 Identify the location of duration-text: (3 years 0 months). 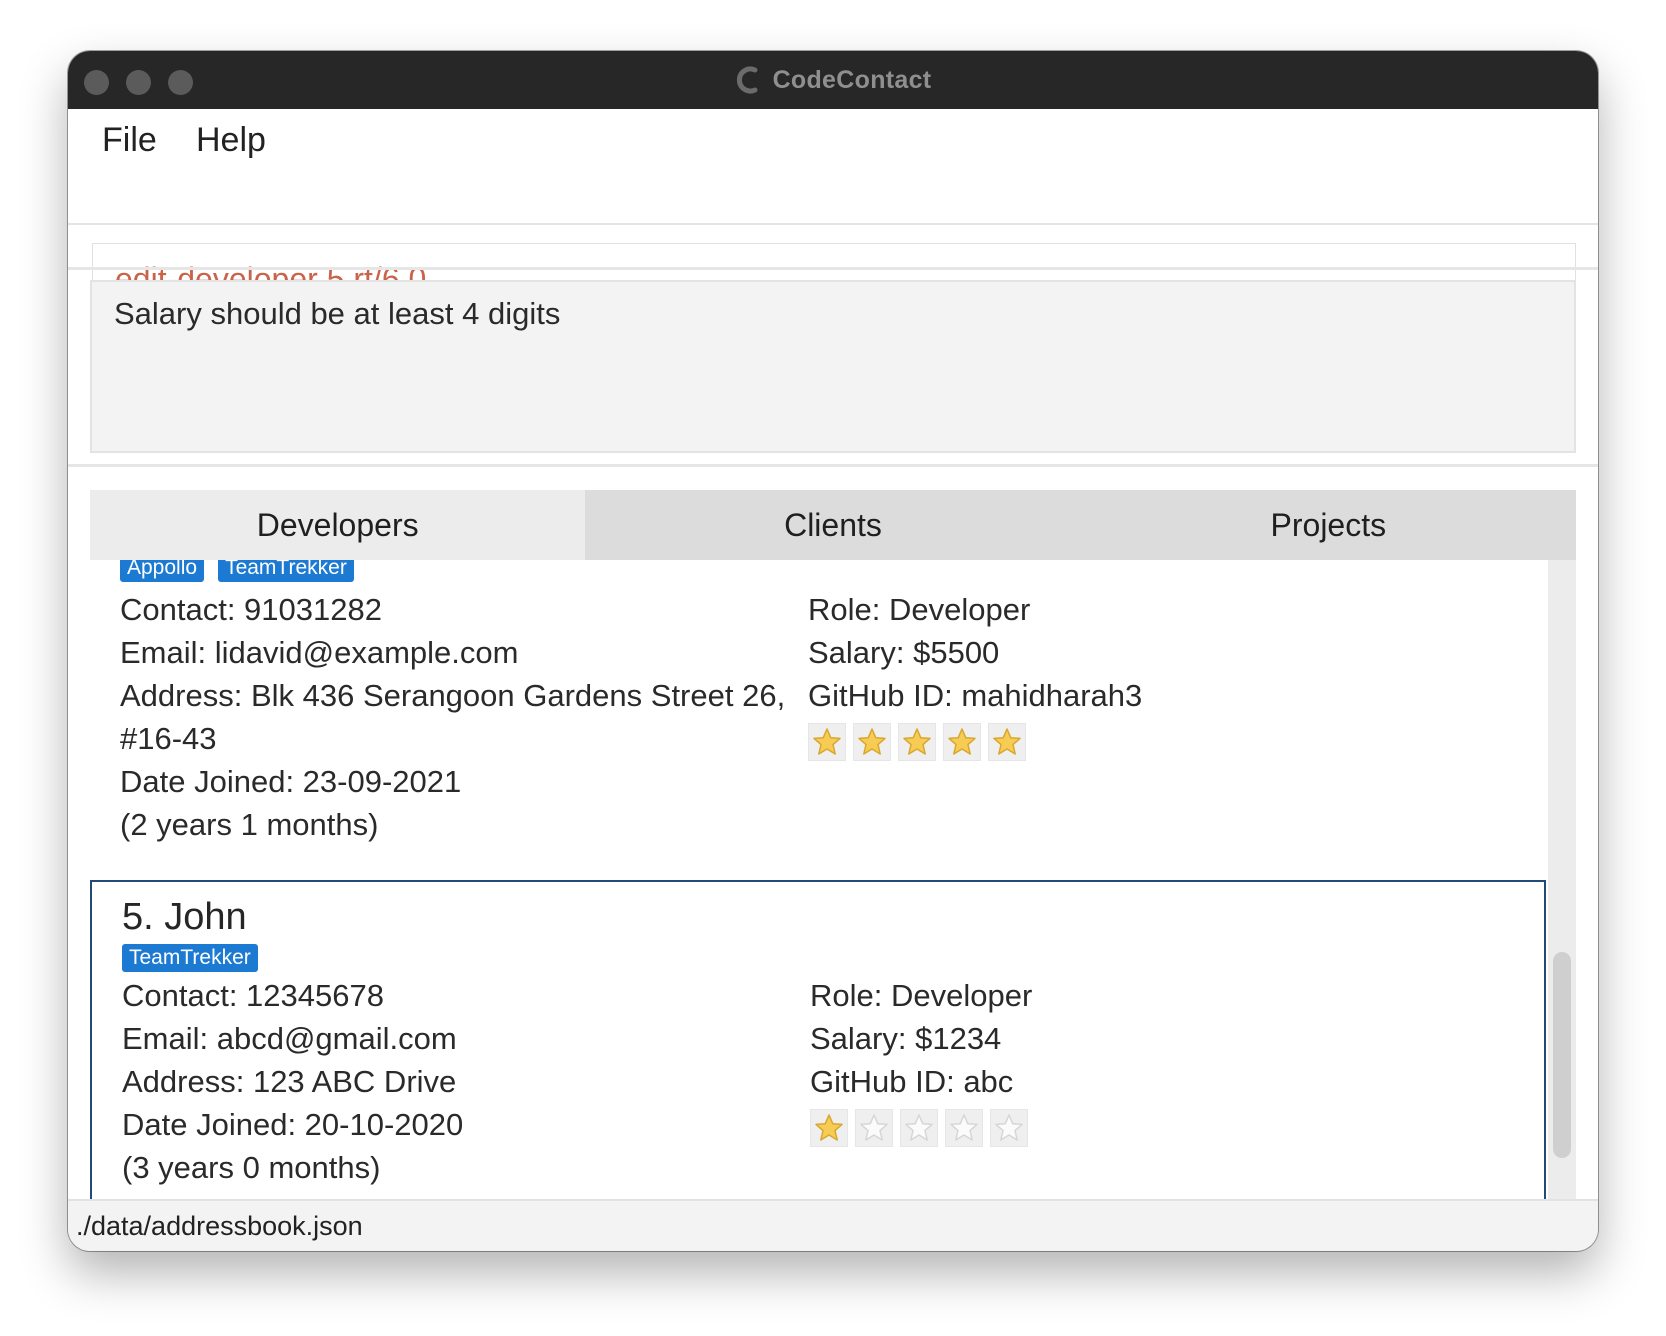
(251, 1167).